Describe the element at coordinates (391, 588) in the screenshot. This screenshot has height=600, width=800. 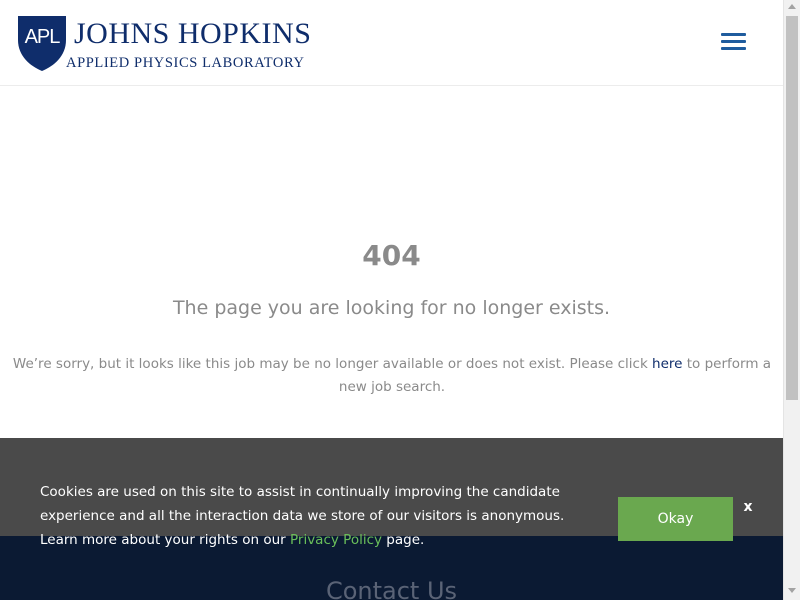
I see `contact-heading: Contact Us` at that location.